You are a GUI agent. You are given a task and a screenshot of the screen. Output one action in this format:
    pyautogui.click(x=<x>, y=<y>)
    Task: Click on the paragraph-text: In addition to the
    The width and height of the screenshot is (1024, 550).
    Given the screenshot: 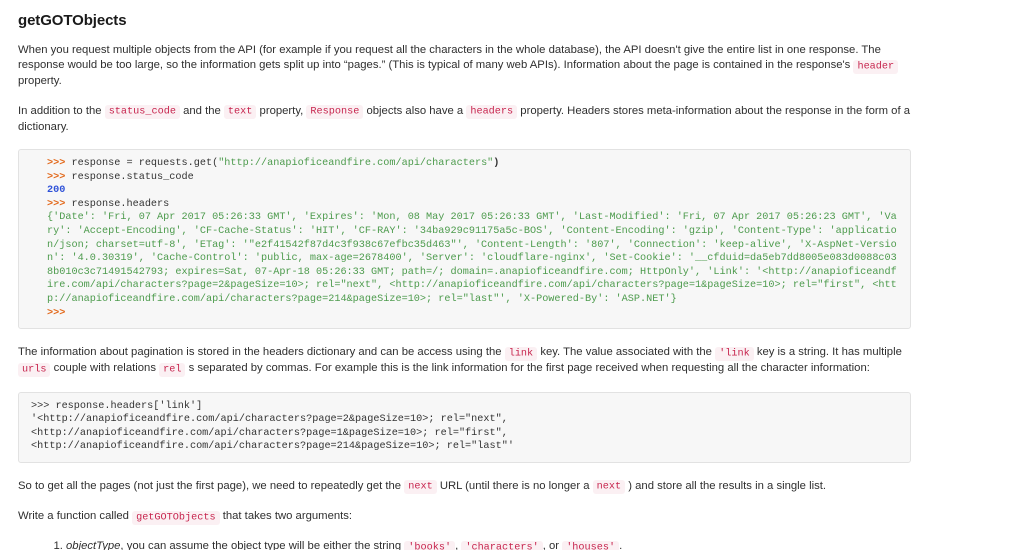 What is the action you would take?
    pyautogui.click(x=60, y=110)
    